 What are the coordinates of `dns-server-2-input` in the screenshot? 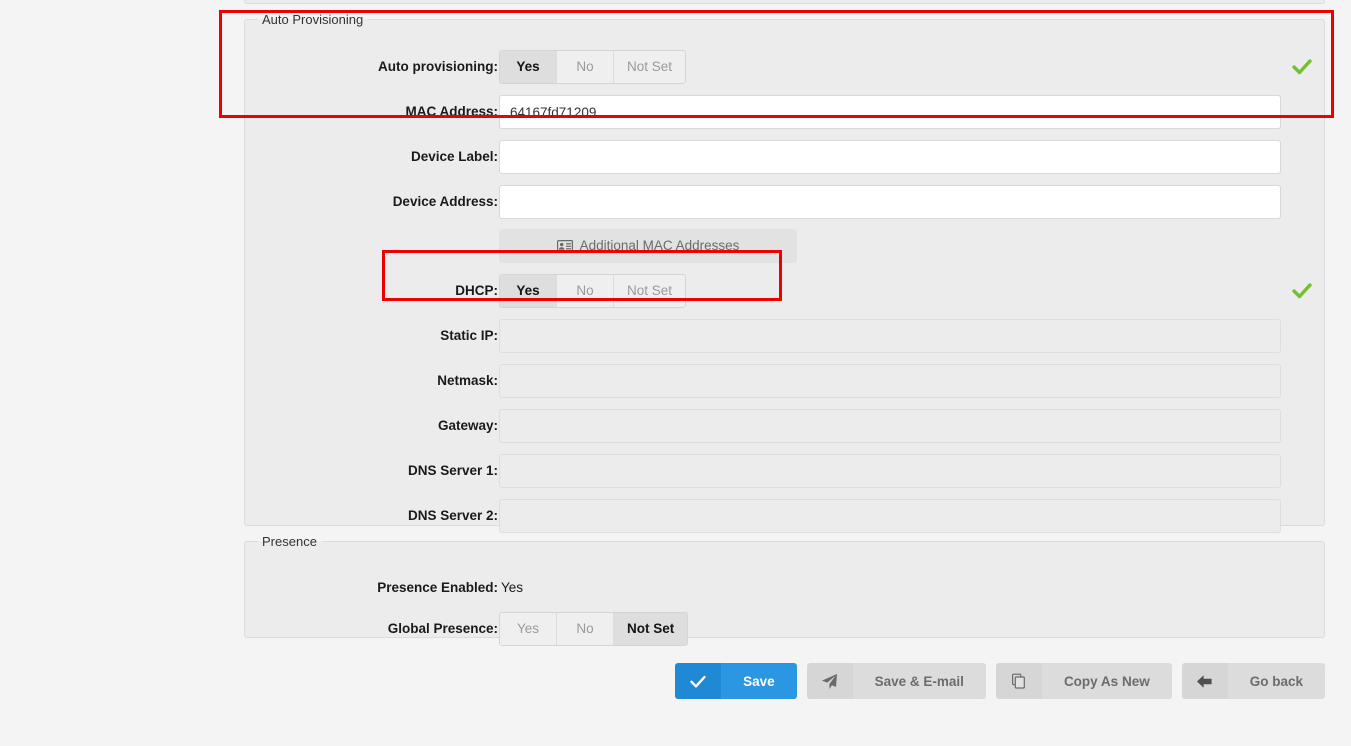 It's located at (890, 516).